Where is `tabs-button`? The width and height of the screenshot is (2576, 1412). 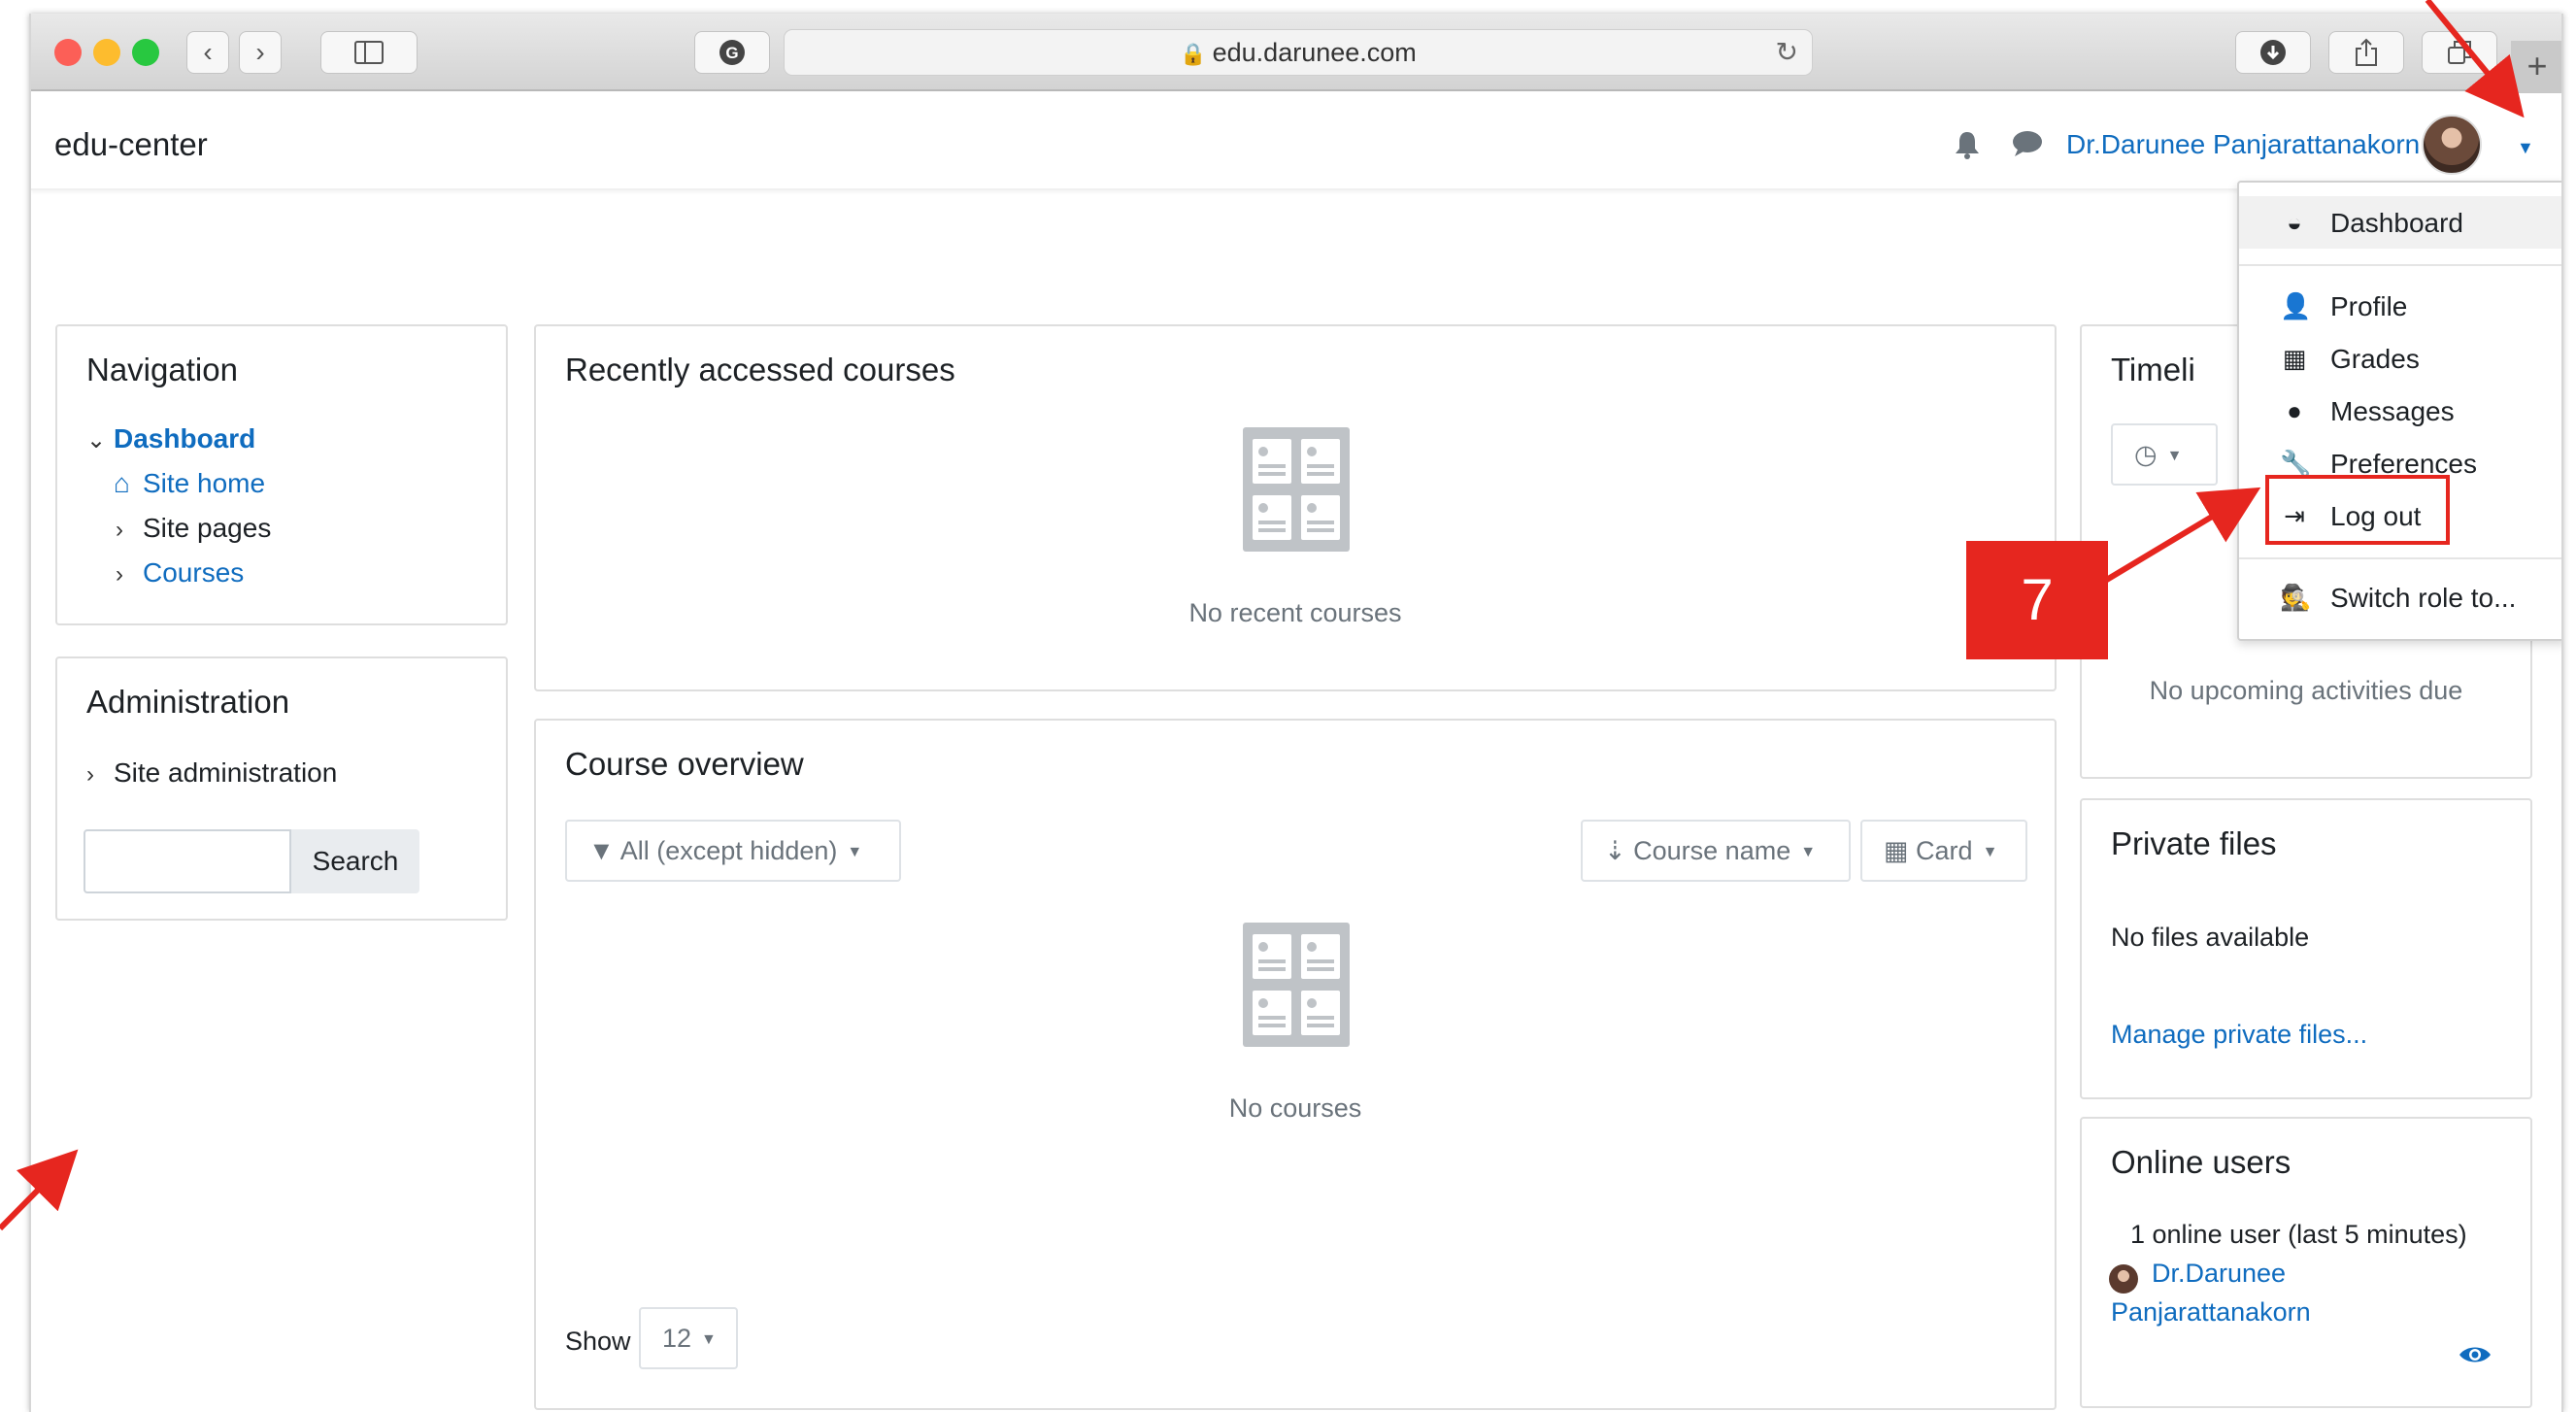
tabs-button is located at coordinates (2460, 52).